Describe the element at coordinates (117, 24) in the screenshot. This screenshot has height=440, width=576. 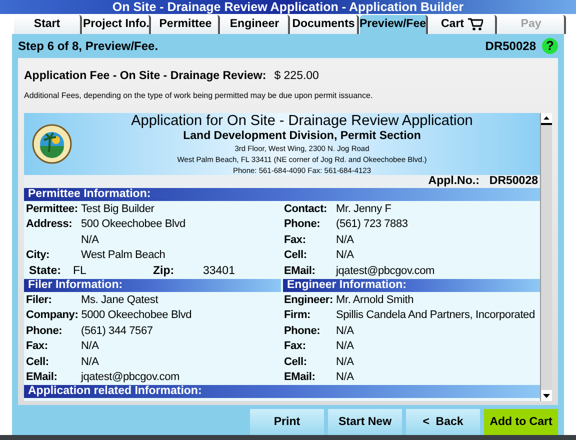
I see `tab: Project Info.` at that location.